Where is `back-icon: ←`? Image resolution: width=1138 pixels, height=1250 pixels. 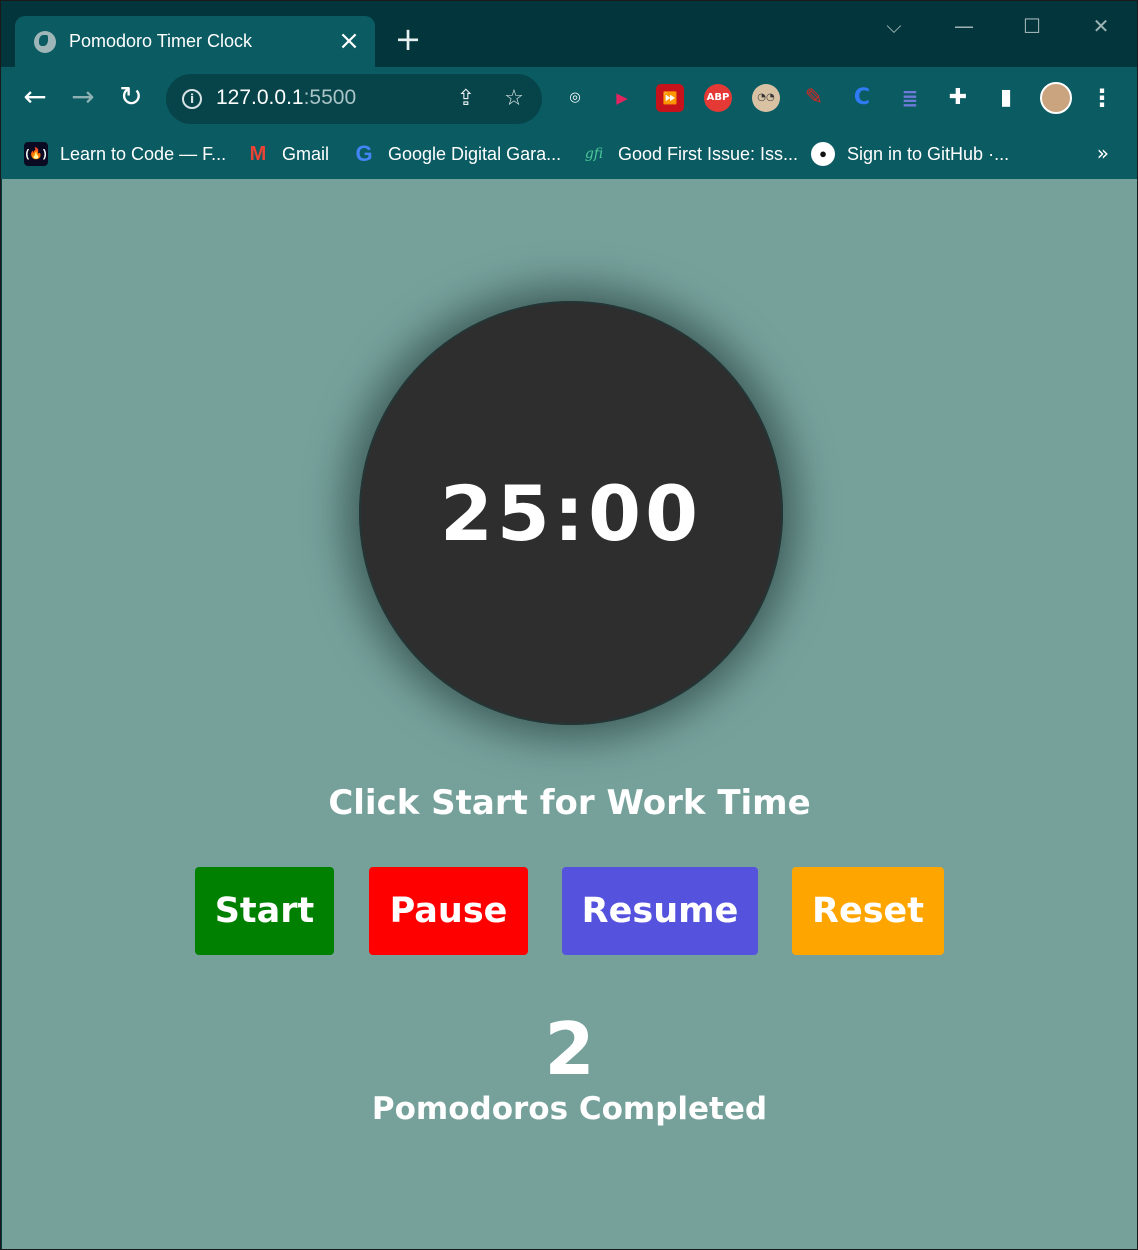
back-icon: ← is located at coordinates (35, 98).